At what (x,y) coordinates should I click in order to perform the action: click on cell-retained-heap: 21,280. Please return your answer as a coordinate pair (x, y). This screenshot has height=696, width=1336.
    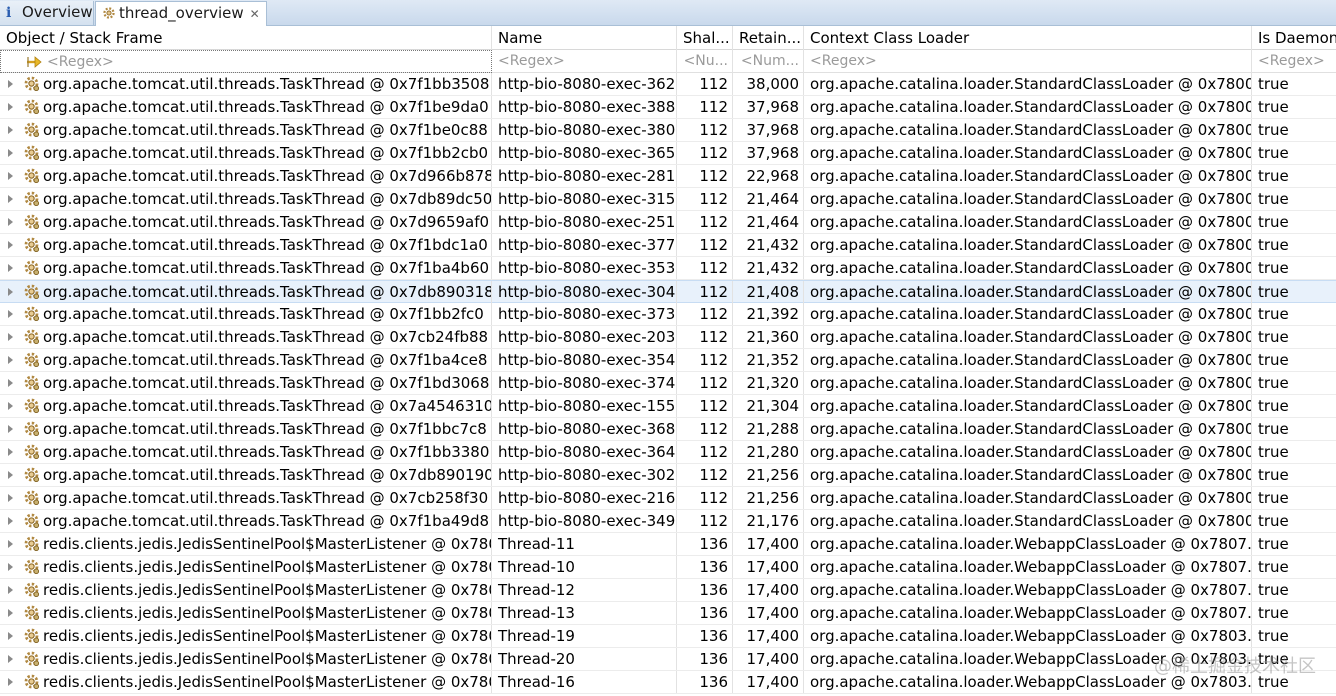
    Looking at the image, I should click on (768, 452).